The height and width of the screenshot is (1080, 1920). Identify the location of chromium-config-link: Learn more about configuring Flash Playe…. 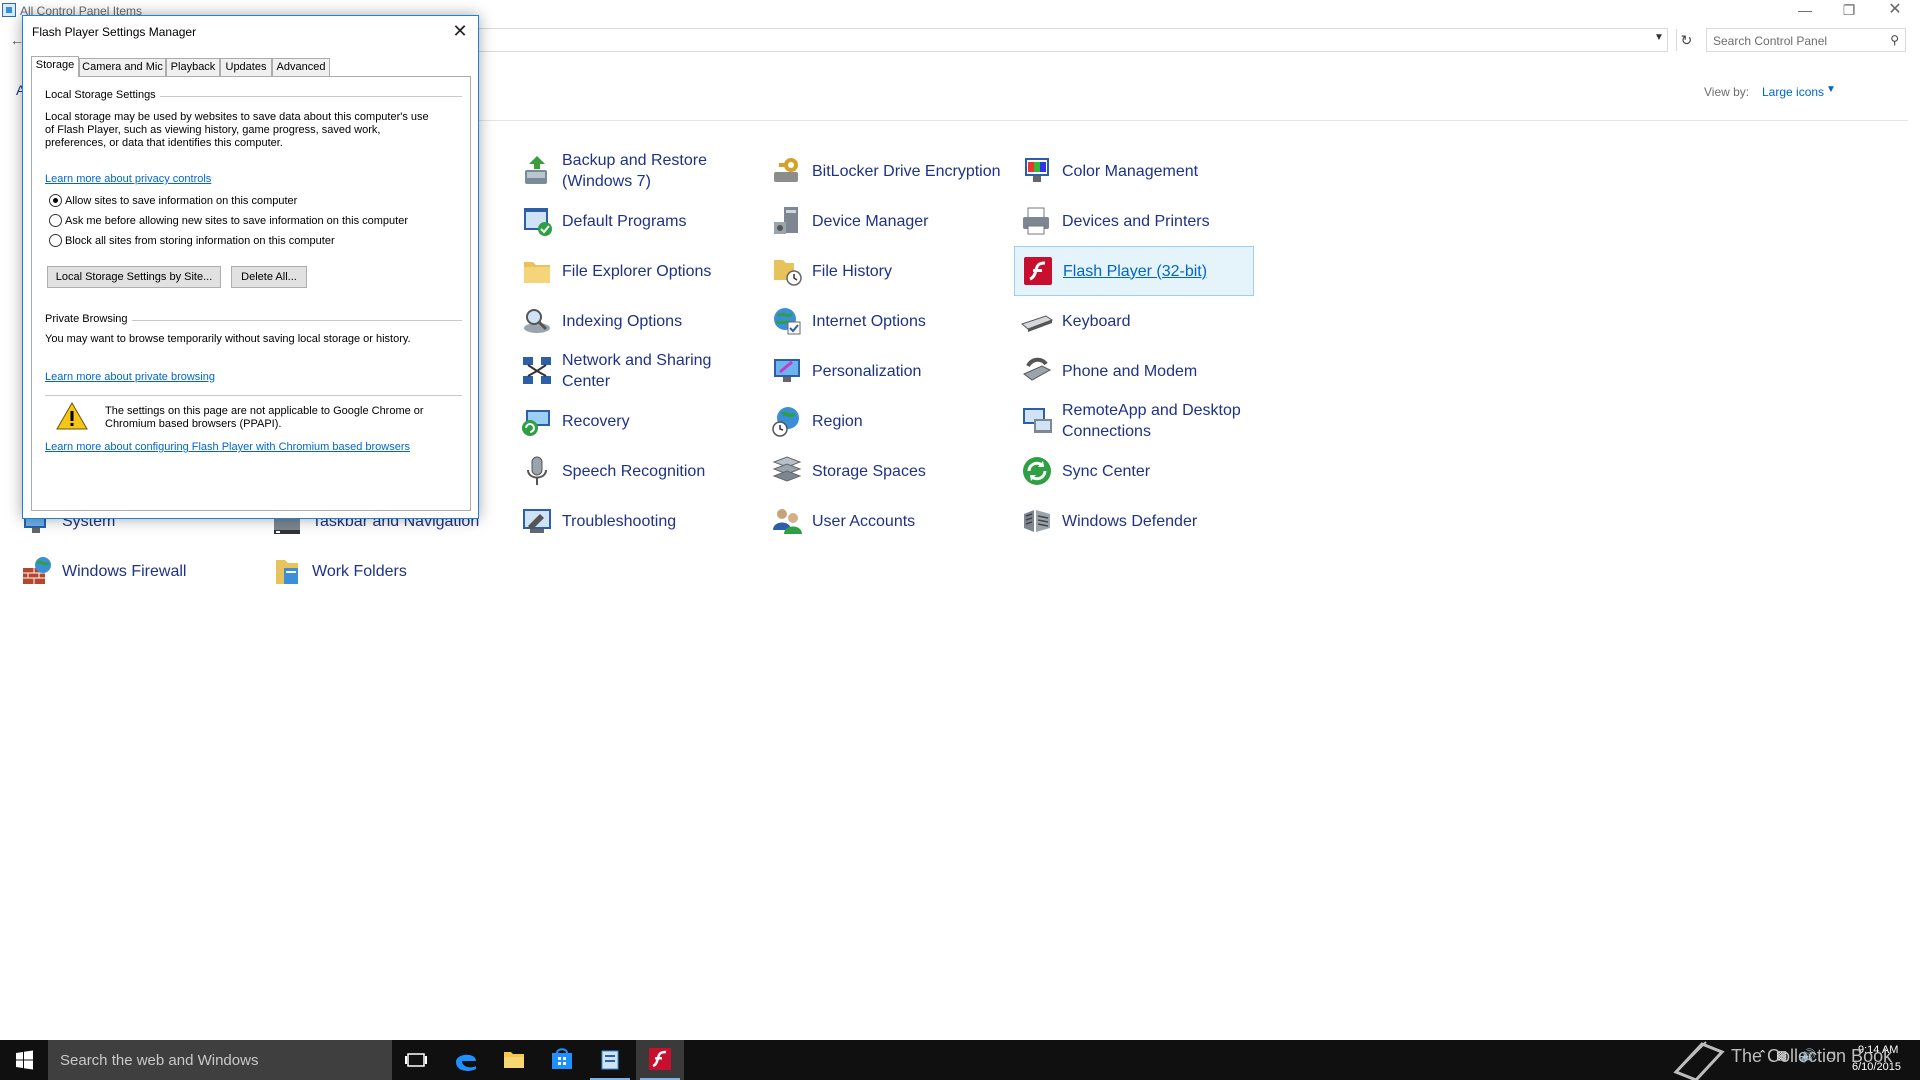
(227, 447).